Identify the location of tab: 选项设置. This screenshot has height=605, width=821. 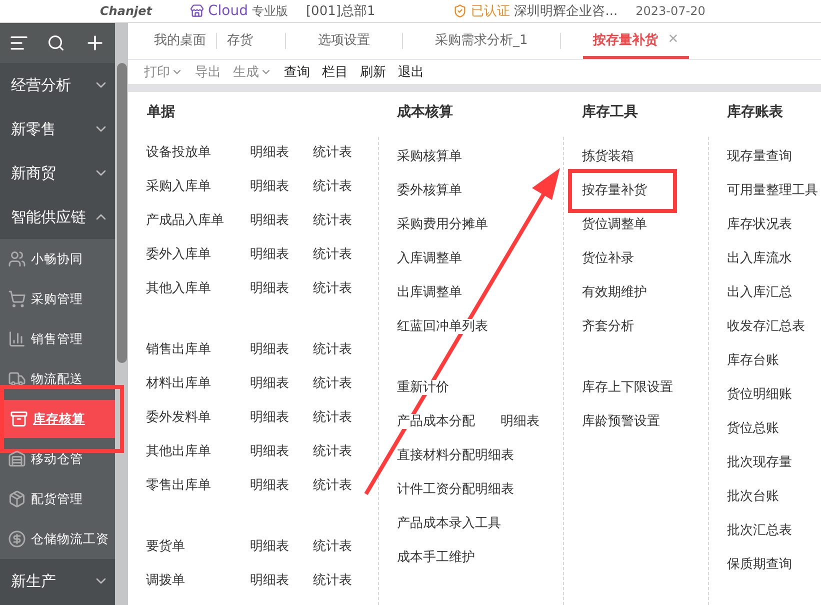
(344, 41).